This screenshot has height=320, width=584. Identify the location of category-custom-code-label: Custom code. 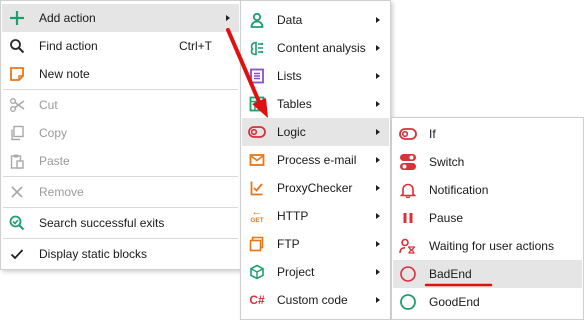
(312, 300).